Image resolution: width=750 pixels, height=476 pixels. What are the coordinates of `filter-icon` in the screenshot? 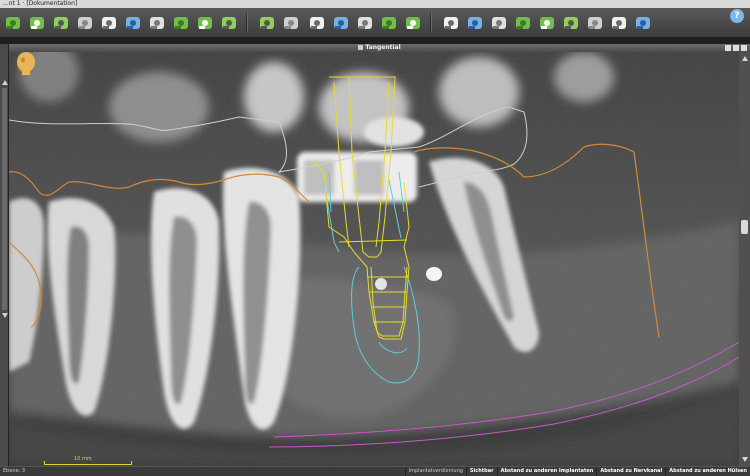 It's located at (619, 23).